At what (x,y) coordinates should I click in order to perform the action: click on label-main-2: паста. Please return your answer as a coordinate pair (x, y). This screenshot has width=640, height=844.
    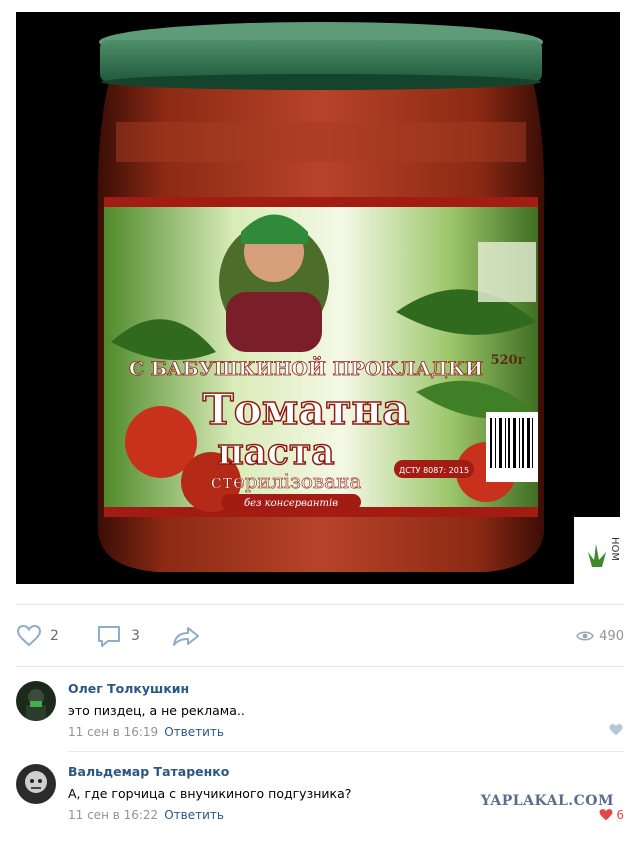
    Looking at the image, I should click on (275, 452).